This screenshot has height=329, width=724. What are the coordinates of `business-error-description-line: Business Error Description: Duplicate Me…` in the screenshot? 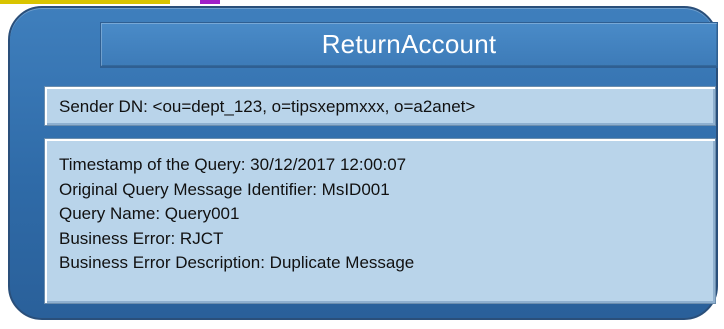 It's located at (237, 262).